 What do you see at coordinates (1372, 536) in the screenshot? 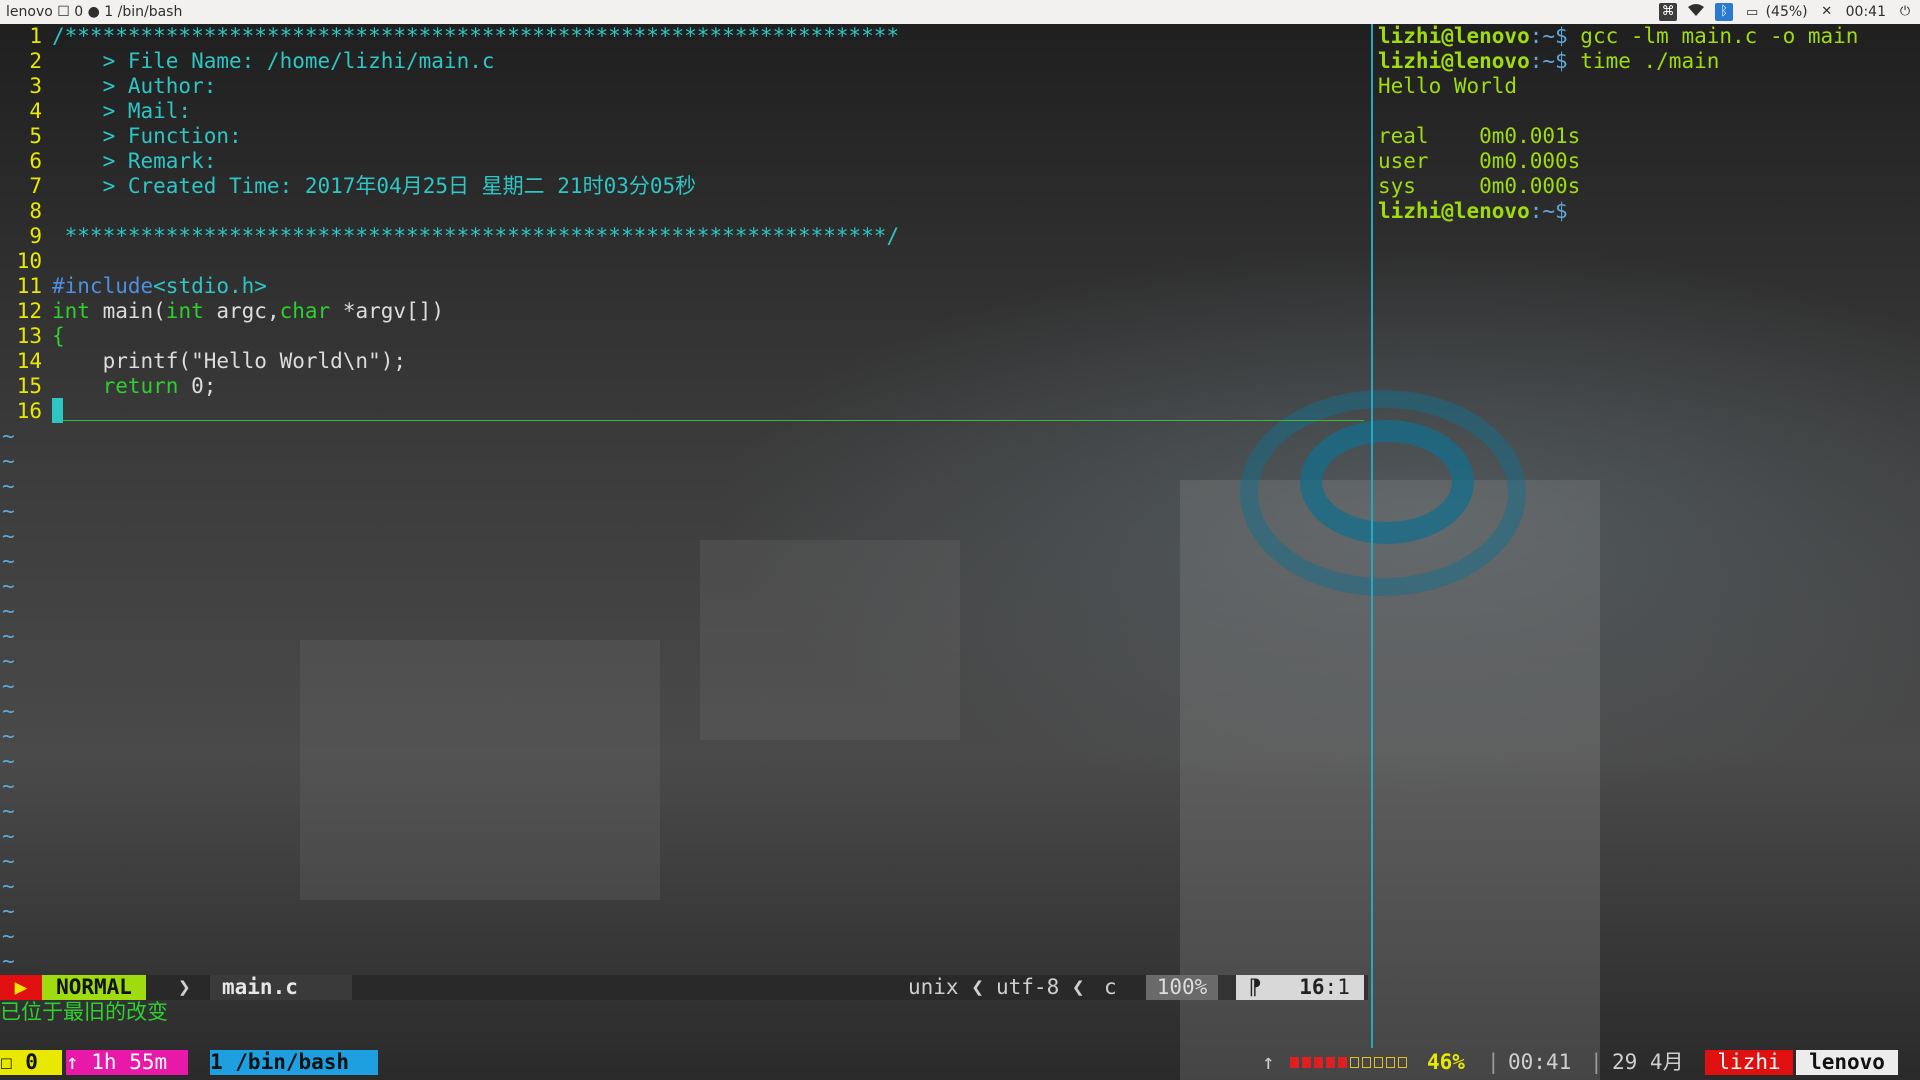
I see `pane-divider` at bounding box center [1372, 536].